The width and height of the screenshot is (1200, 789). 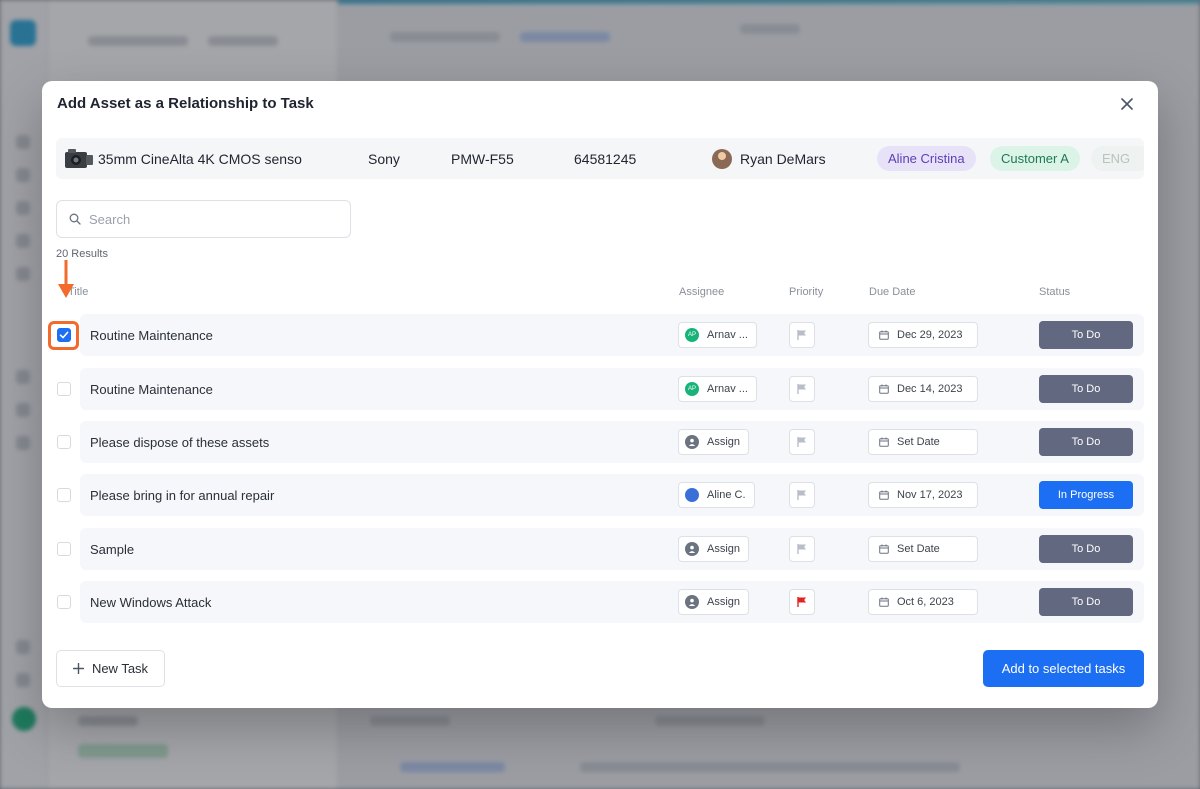 I want to click on search-icon, so click(x=75, y=219).